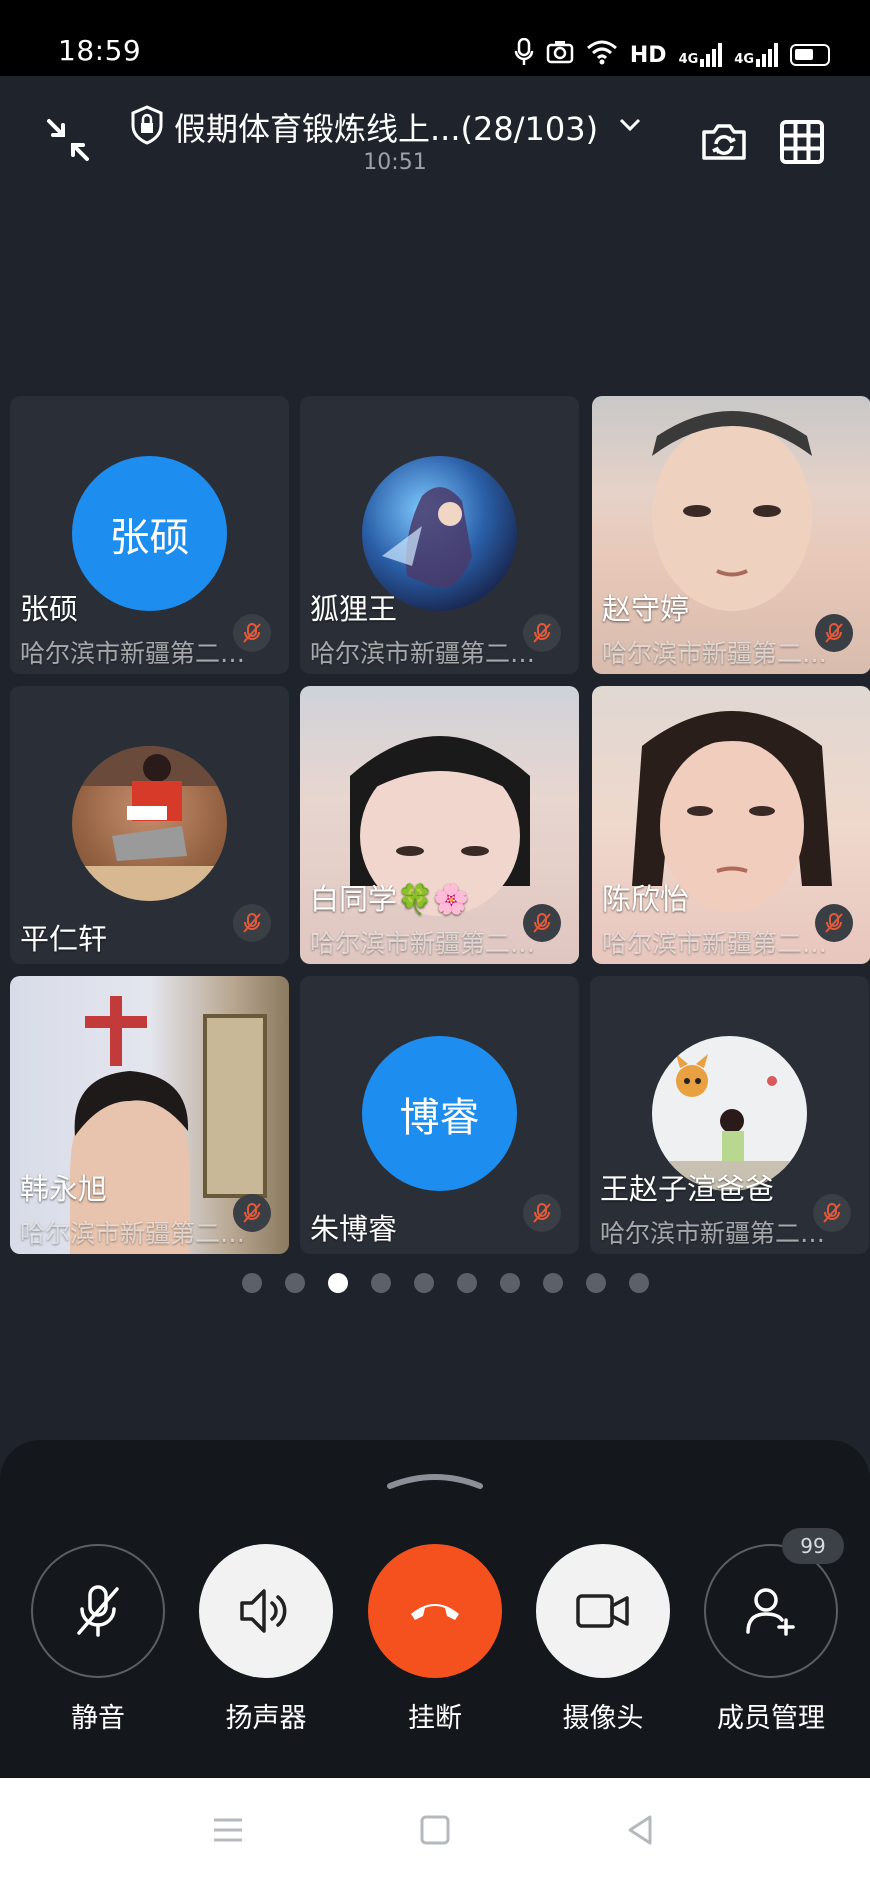 This screenshot has width=870, height=1884. What do you see at coordinates (100, 50) in the screenshot?
I see `status-time: 18:59` at bounding box center [100, 50].